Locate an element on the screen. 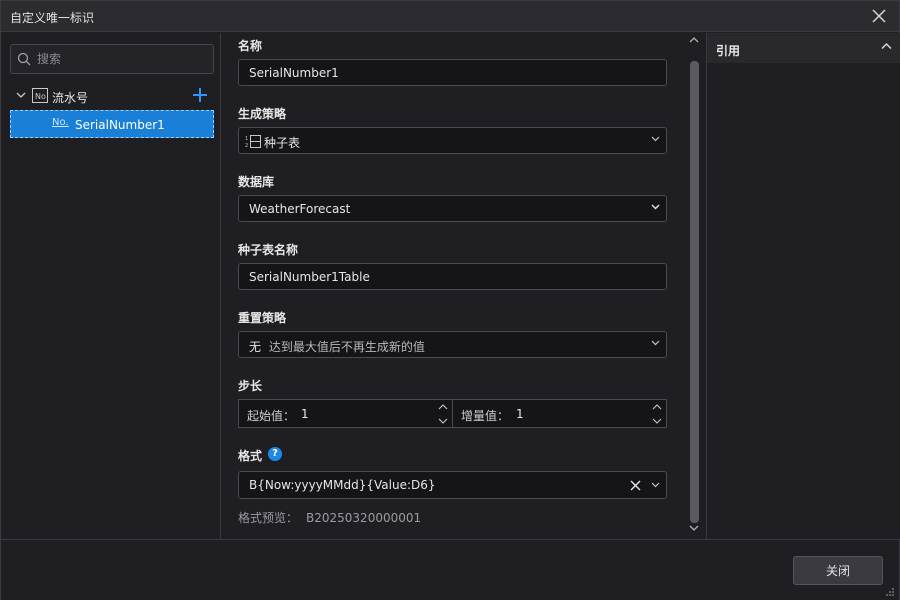 Image resolution: width=900 pixels, height=600 pixels. name-value: SerialNumber1 is located at coordinates (294, 73).